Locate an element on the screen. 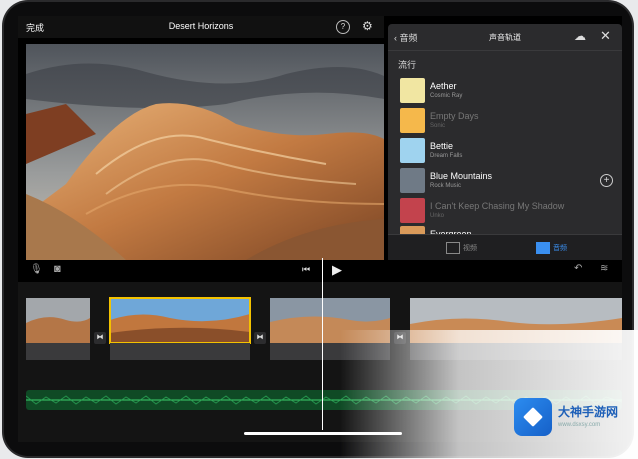 The image size is (638, 459). video-clip-selected is located at coordinates (180, 328).